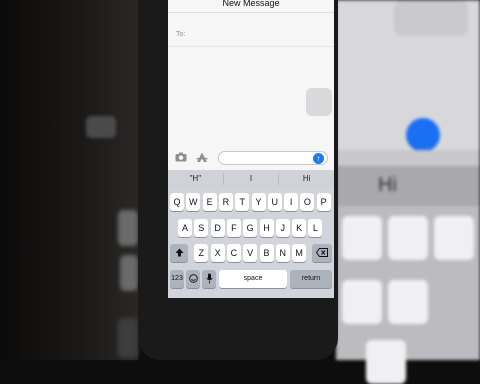  I want to click on faded-overlay-box, so click(319, 102).